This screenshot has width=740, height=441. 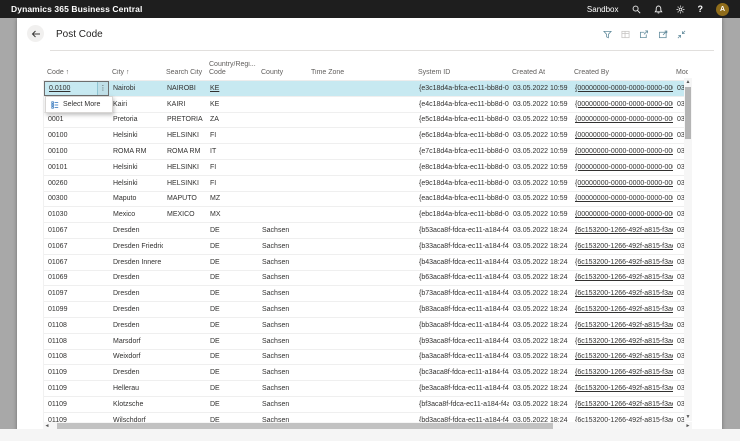 I want to click on environment-badge: Sandbox, so click(x=603, y=9).